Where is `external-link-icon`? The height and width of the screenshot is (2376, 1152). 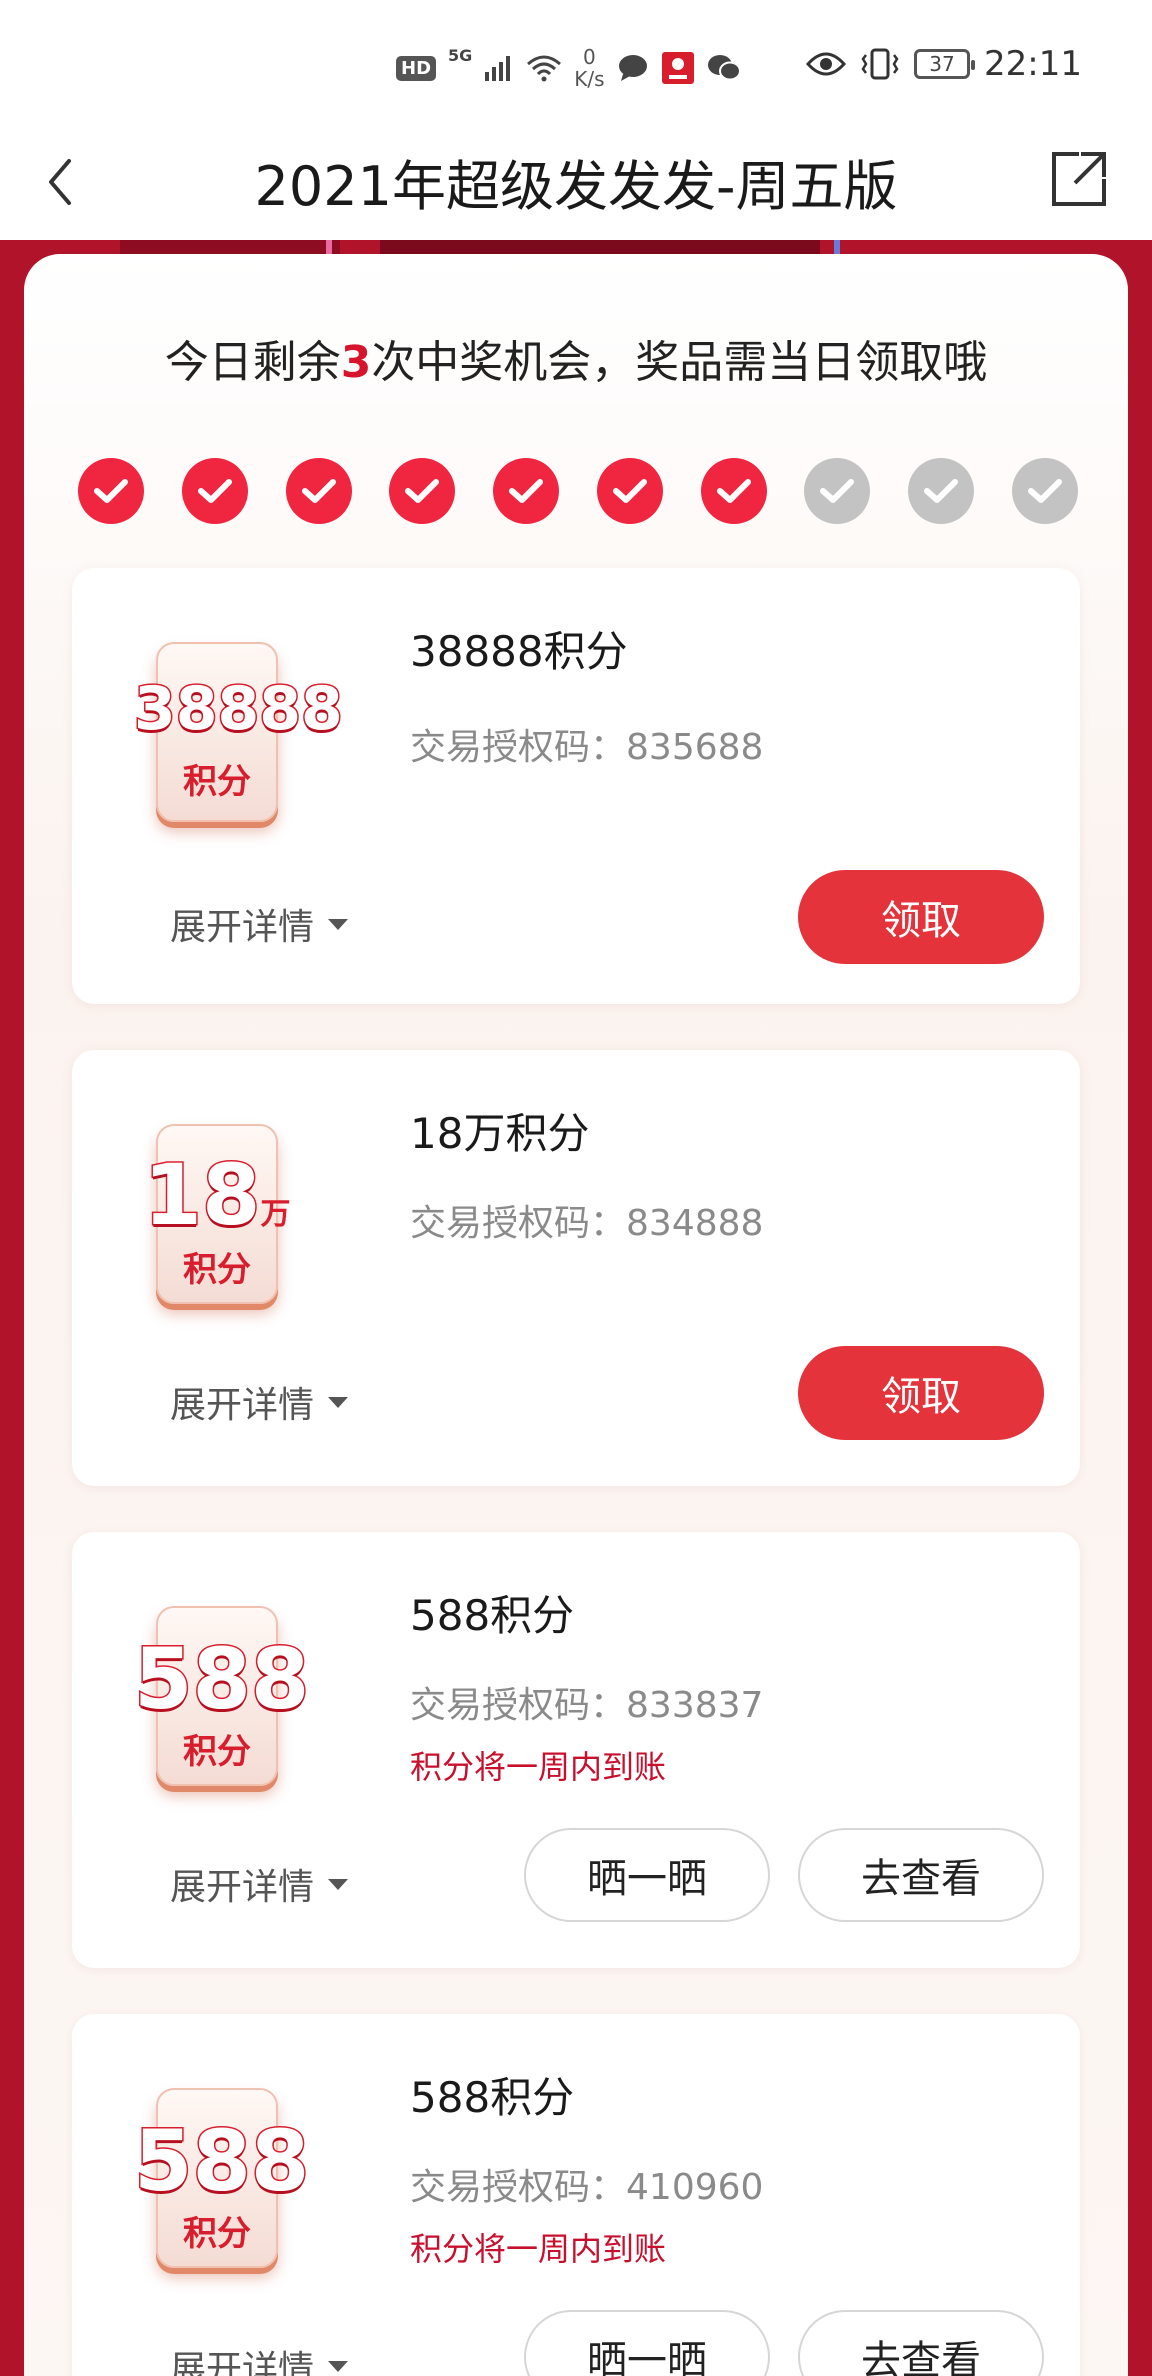 external-link-icon is located at coordinates (1079, 179).